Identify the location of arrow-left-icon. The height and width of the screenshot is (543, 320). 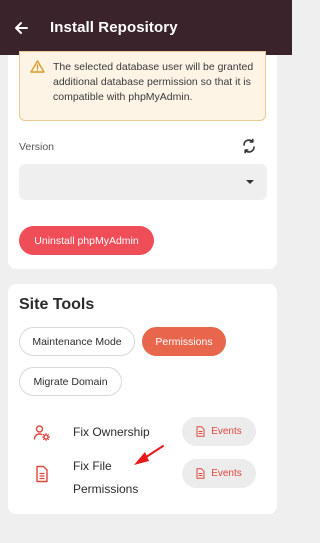
(21, 27).